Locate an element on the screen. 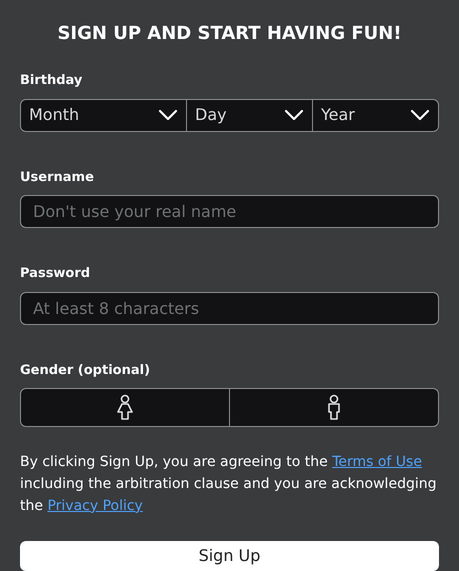  field-label: Birthday is located at coordinates (52, 81).